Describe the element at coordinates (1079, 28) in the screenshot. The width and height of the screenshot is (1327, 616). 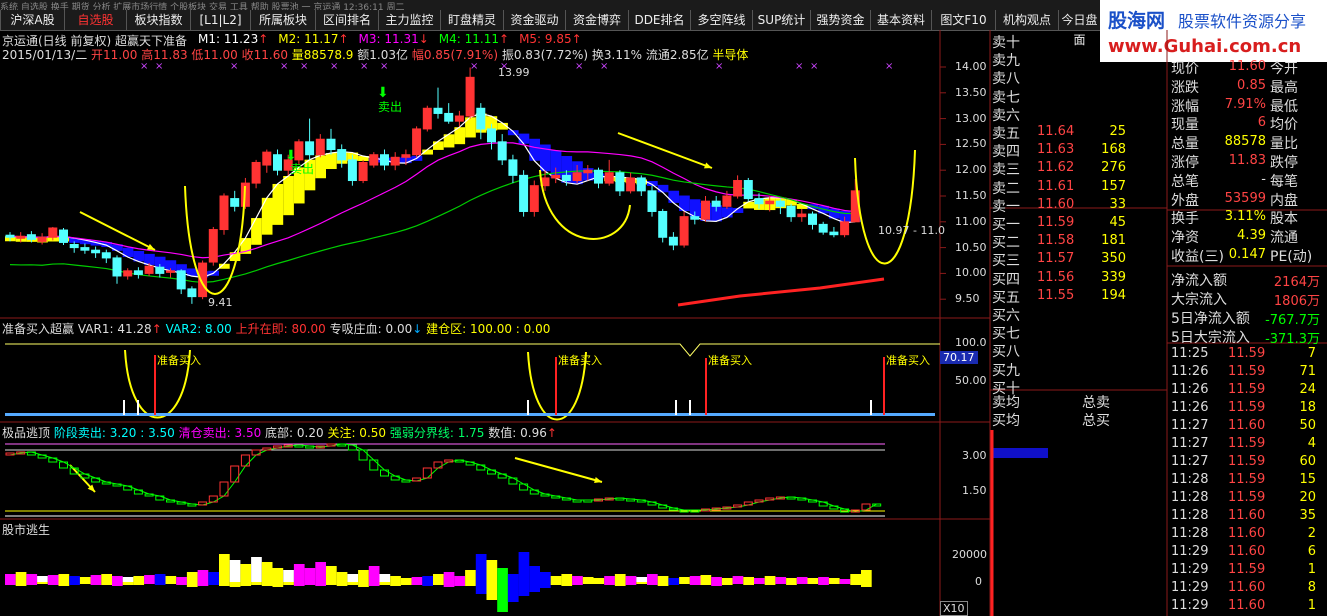
I see `tab-17: 今日盘面` at that location.